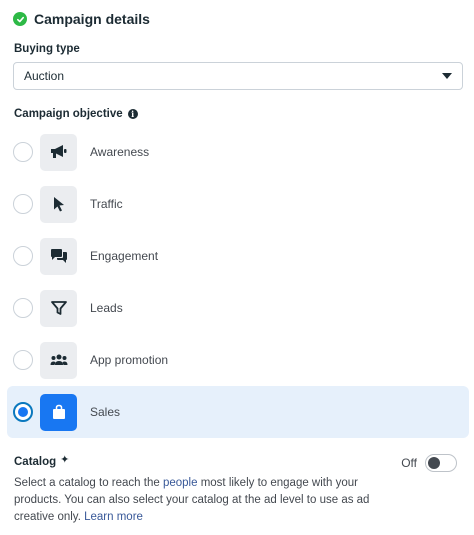 The height and width of the screenshot is (535, 474). What do you see at coordinates (23, 360) in the screenshot?
I see `radio-app-promotion` at bounding box center [23, 360].